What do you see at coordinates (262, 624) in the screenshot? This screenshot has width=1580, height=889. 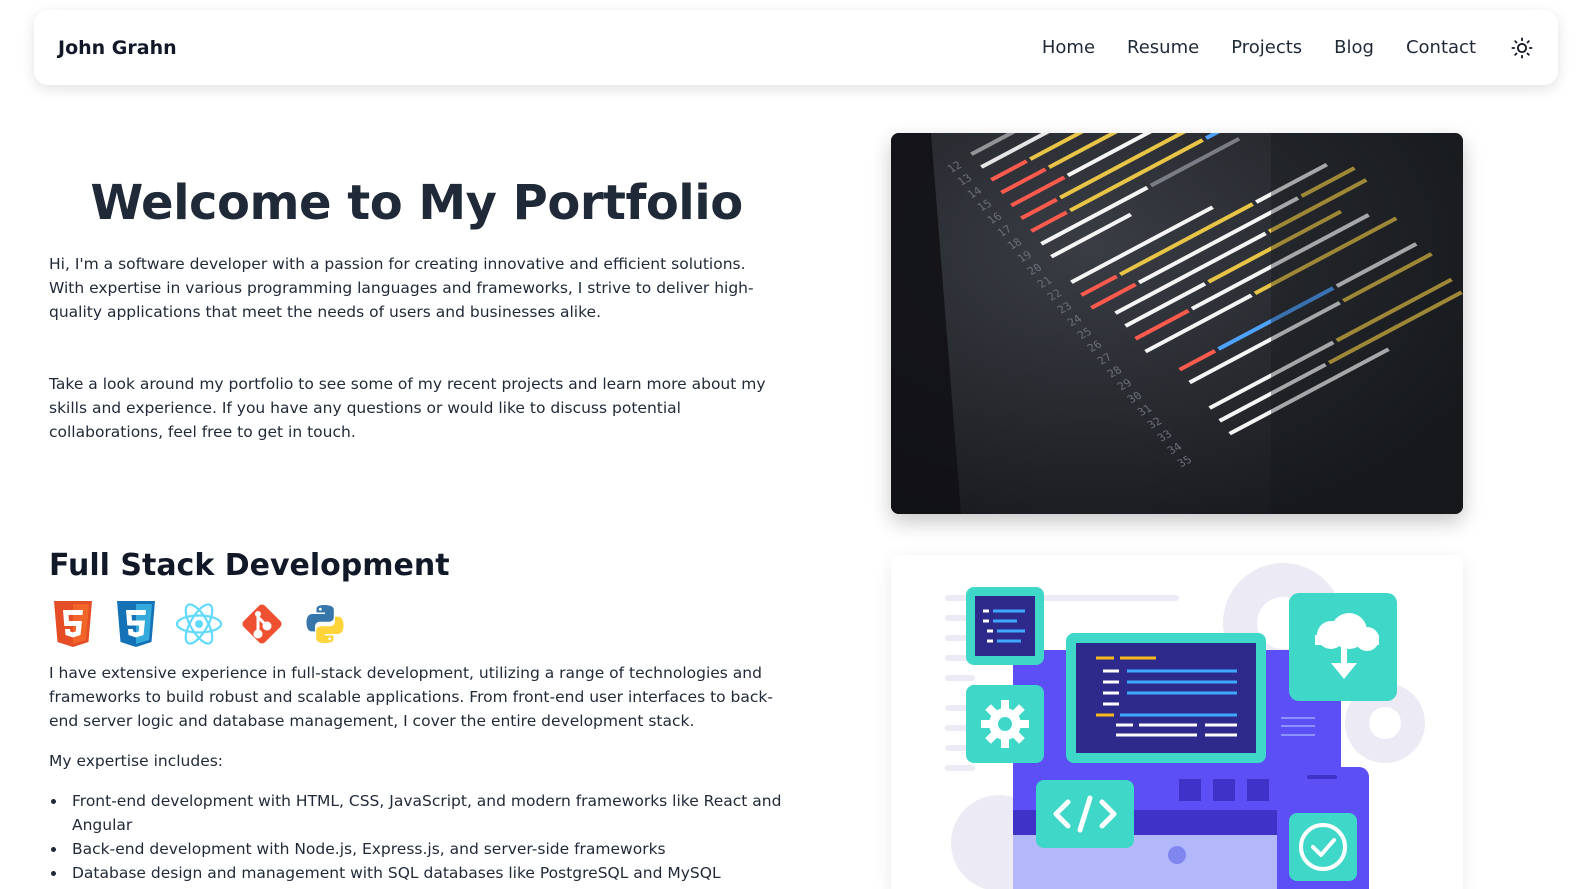 I see `git-icon` at bounding box center [262, 624].